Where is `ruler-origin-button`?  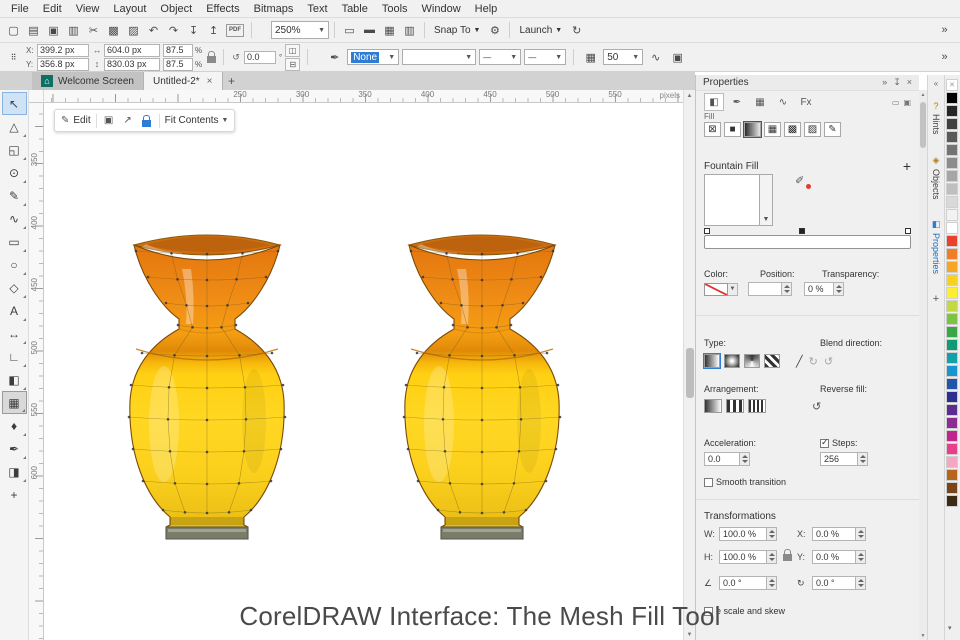 ruler-origin-button is located at coordinates (36, 96).